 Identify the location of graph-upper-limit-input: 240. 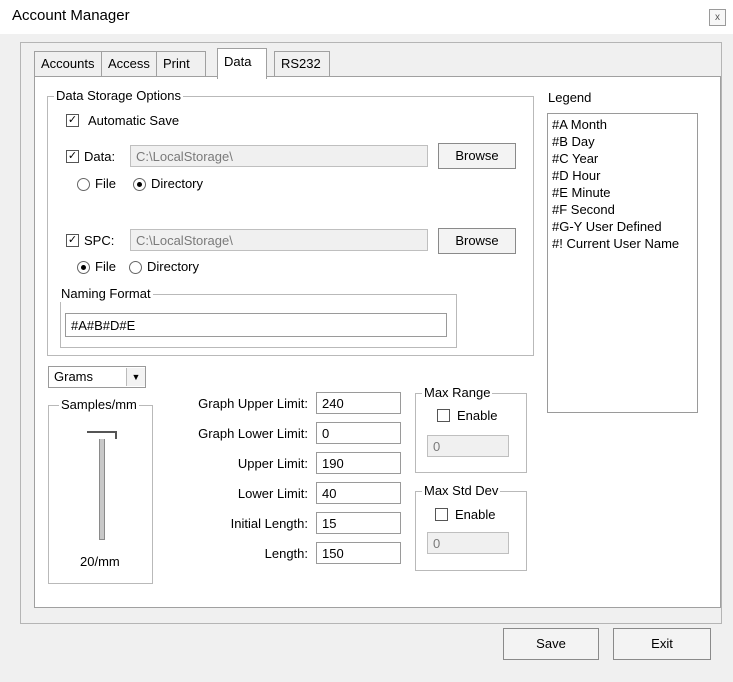
(358, 403).